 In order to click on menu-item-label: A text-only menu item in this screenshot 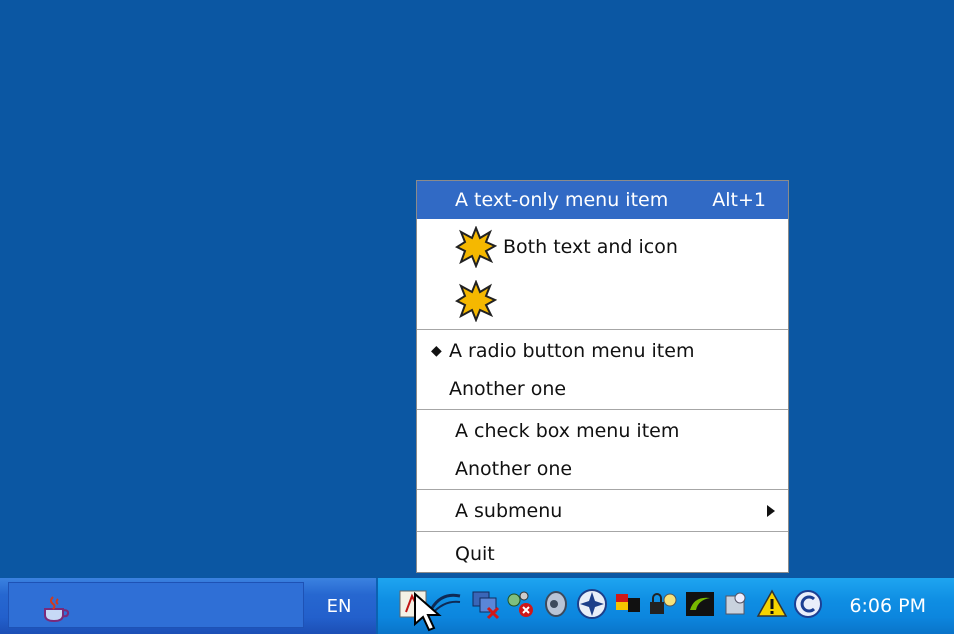, I will do `click(562, 200)`.